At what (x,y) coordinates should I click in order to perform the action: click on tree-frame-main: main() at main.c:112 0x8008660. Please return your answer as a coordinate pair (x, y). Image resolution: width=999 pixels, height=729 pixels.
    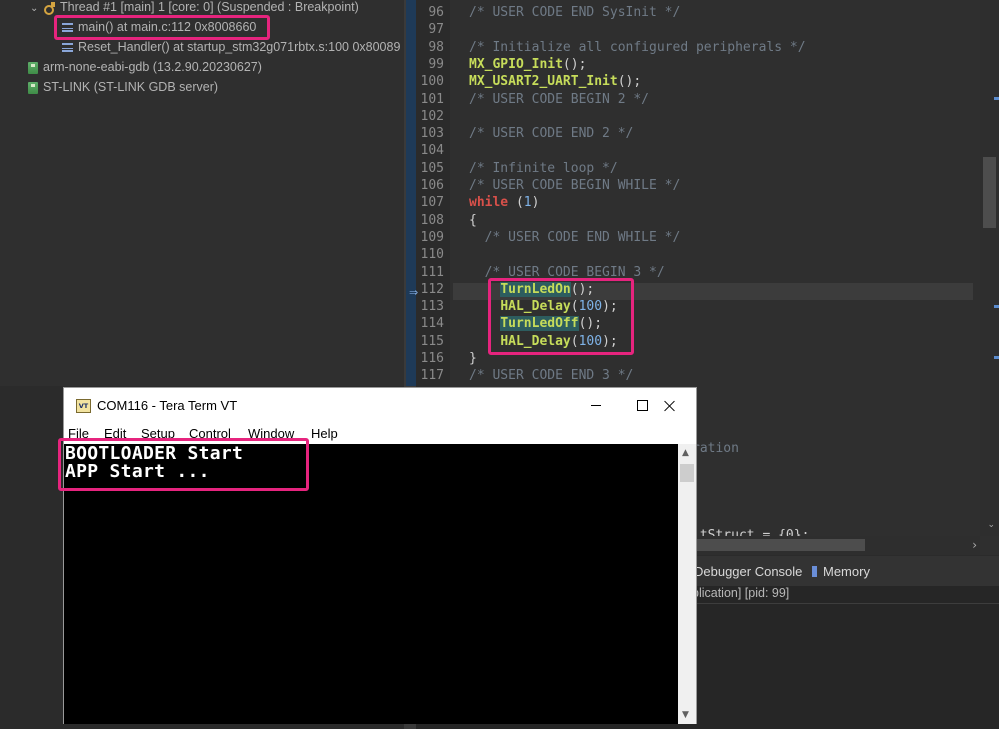
    Looking at the image, I should click on (159, 27).